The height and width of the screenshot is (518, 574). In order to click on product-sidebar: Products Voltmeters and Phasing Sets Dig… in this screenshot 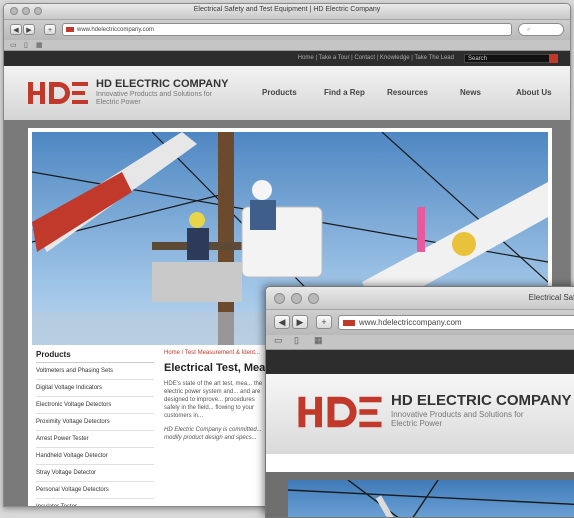, I will do `click(95, 428)`.